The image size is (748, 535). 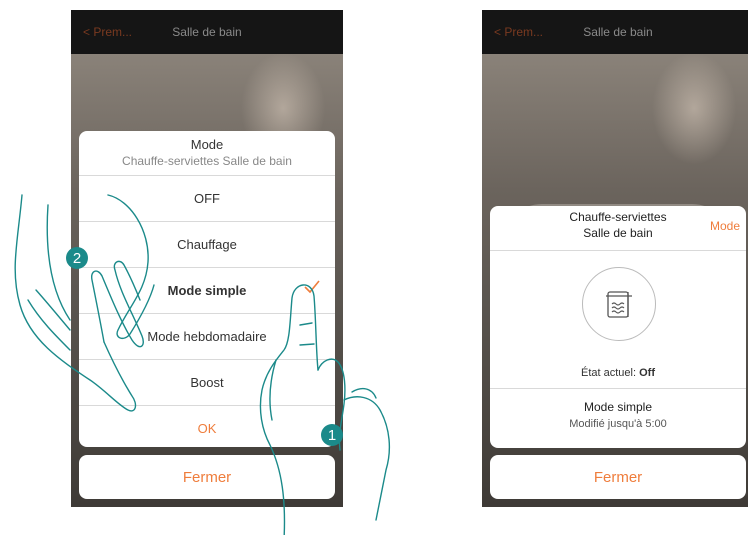 I want to click on mode-link: Mode, so click(x=725, y=226).